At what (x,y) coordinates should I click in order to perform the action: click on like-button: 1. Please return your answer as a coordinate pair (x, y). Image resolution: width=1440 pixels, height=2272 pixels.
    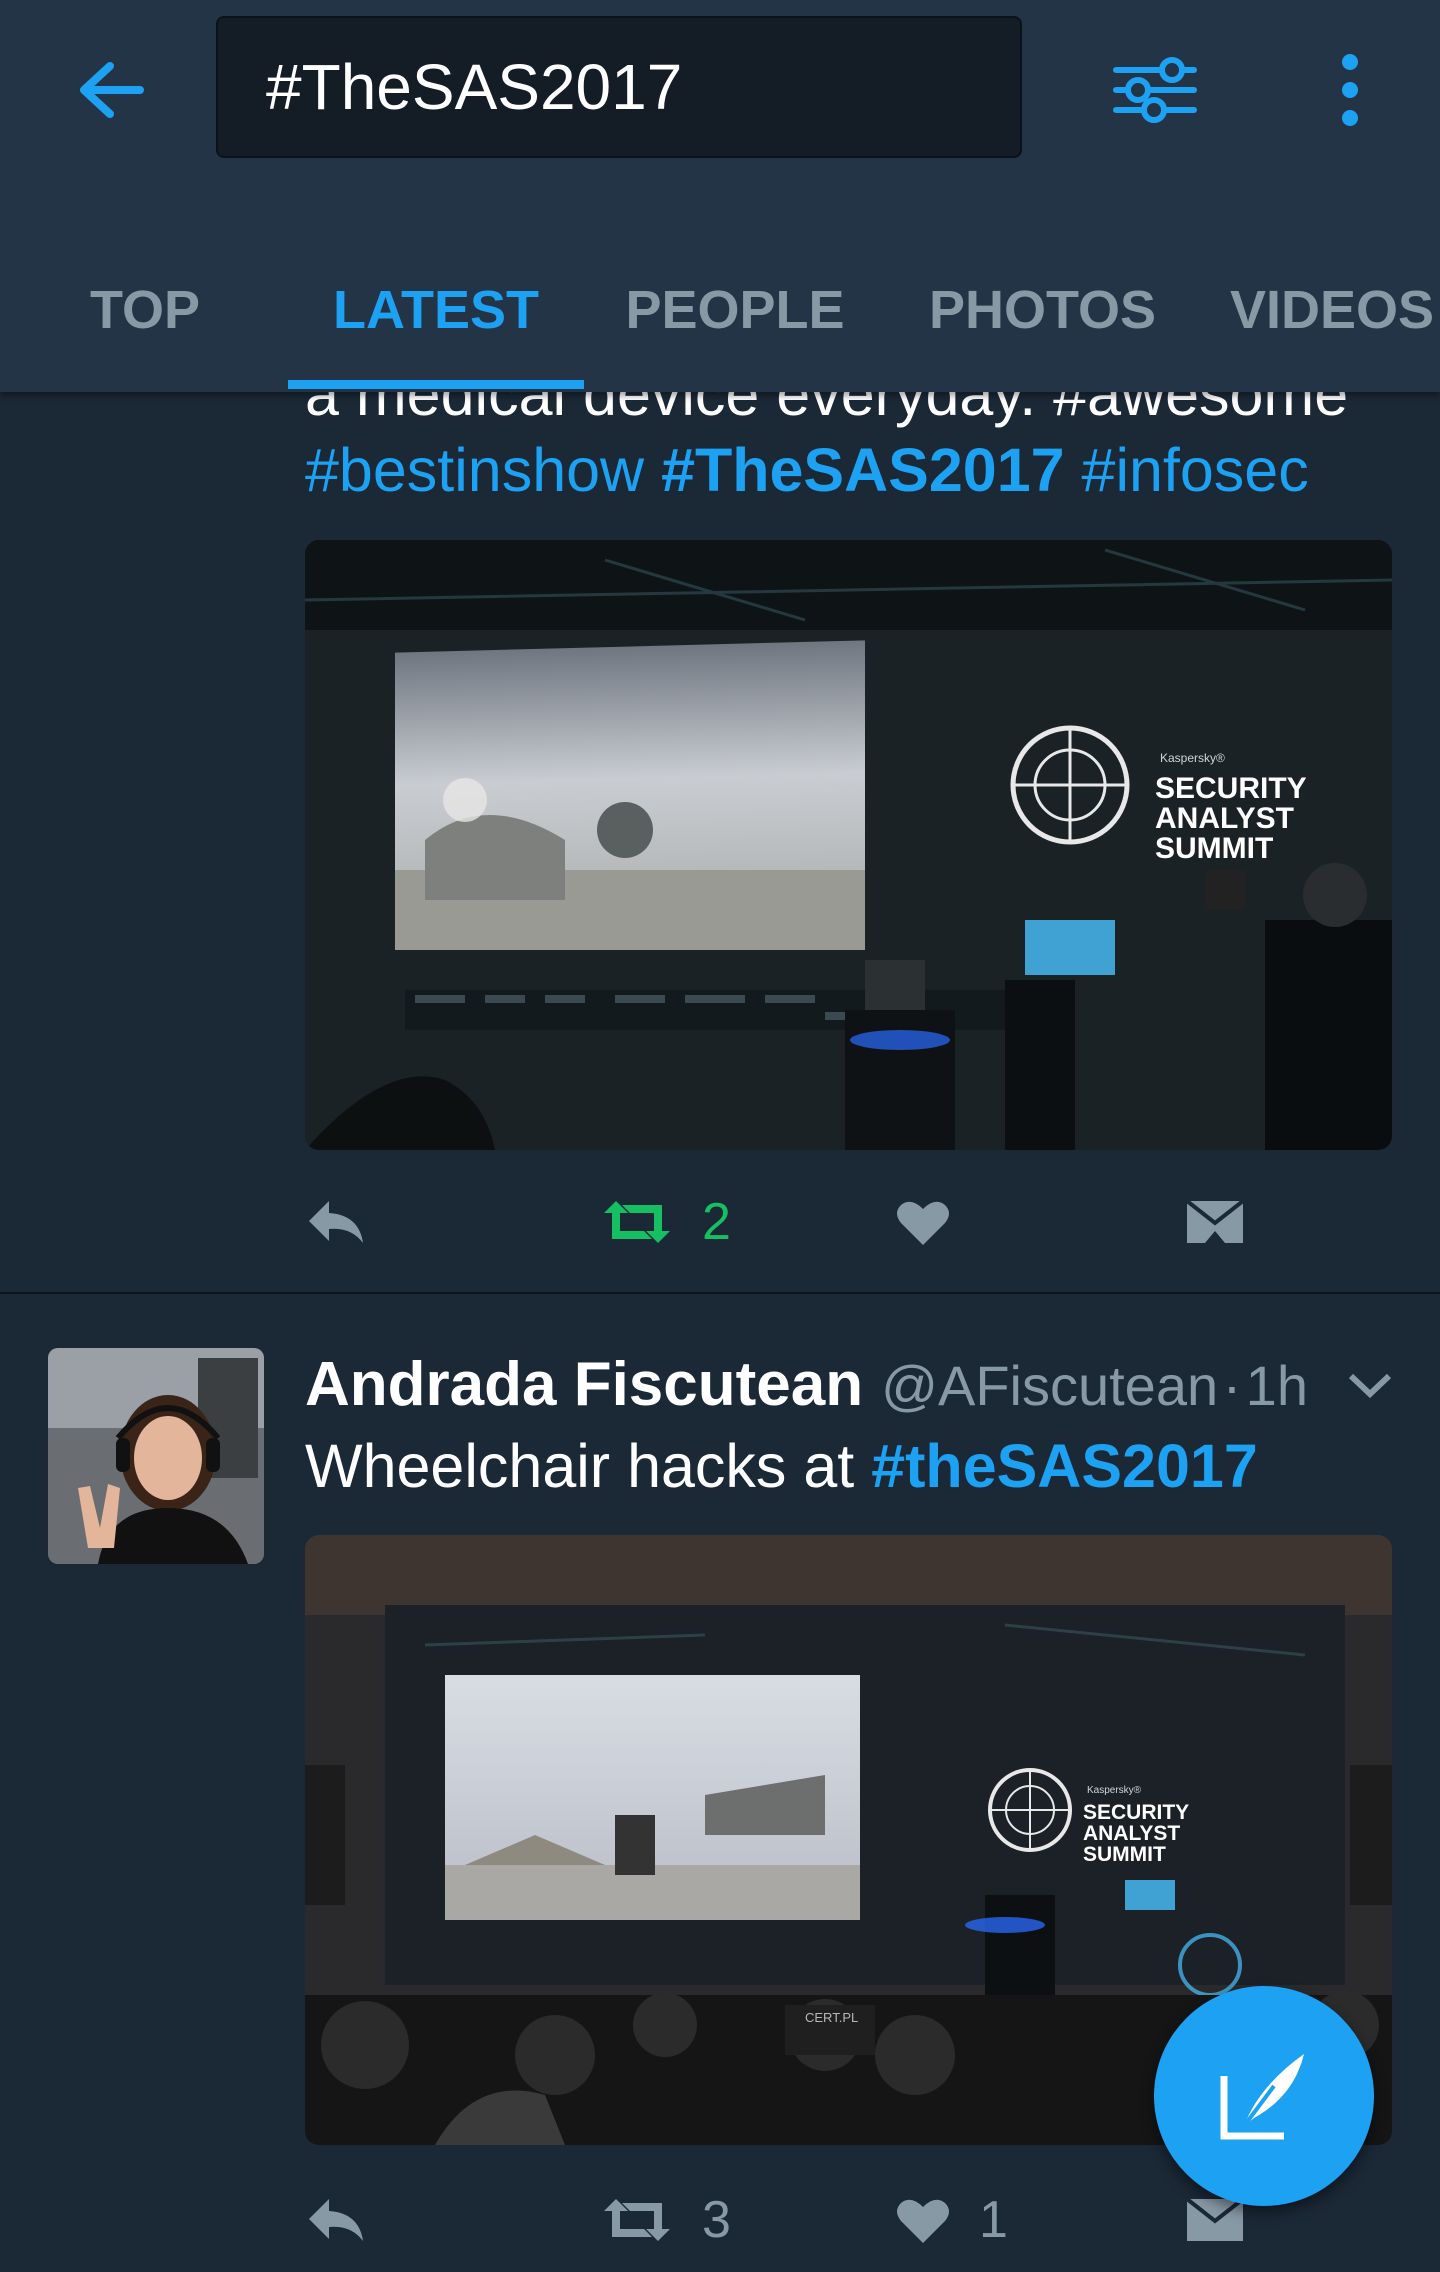
    Looking at the image, I should click on (951, 2220).